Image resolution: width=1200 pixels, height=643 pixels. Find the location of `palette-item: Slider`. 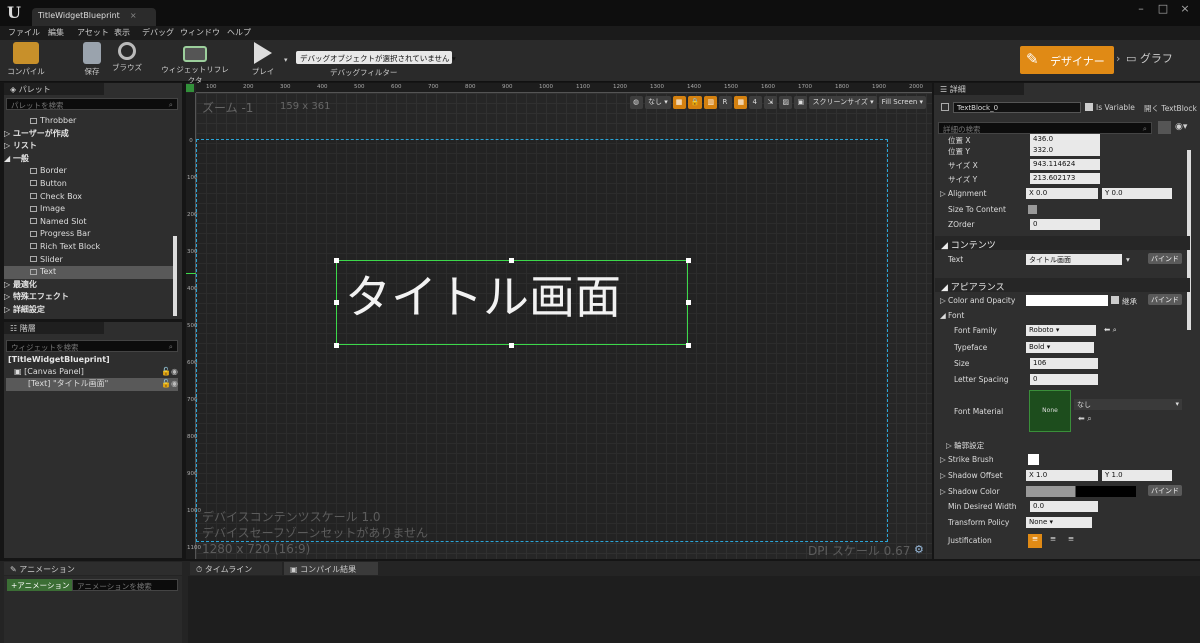

palette-item: Slider is located at coordinates (90, 260).